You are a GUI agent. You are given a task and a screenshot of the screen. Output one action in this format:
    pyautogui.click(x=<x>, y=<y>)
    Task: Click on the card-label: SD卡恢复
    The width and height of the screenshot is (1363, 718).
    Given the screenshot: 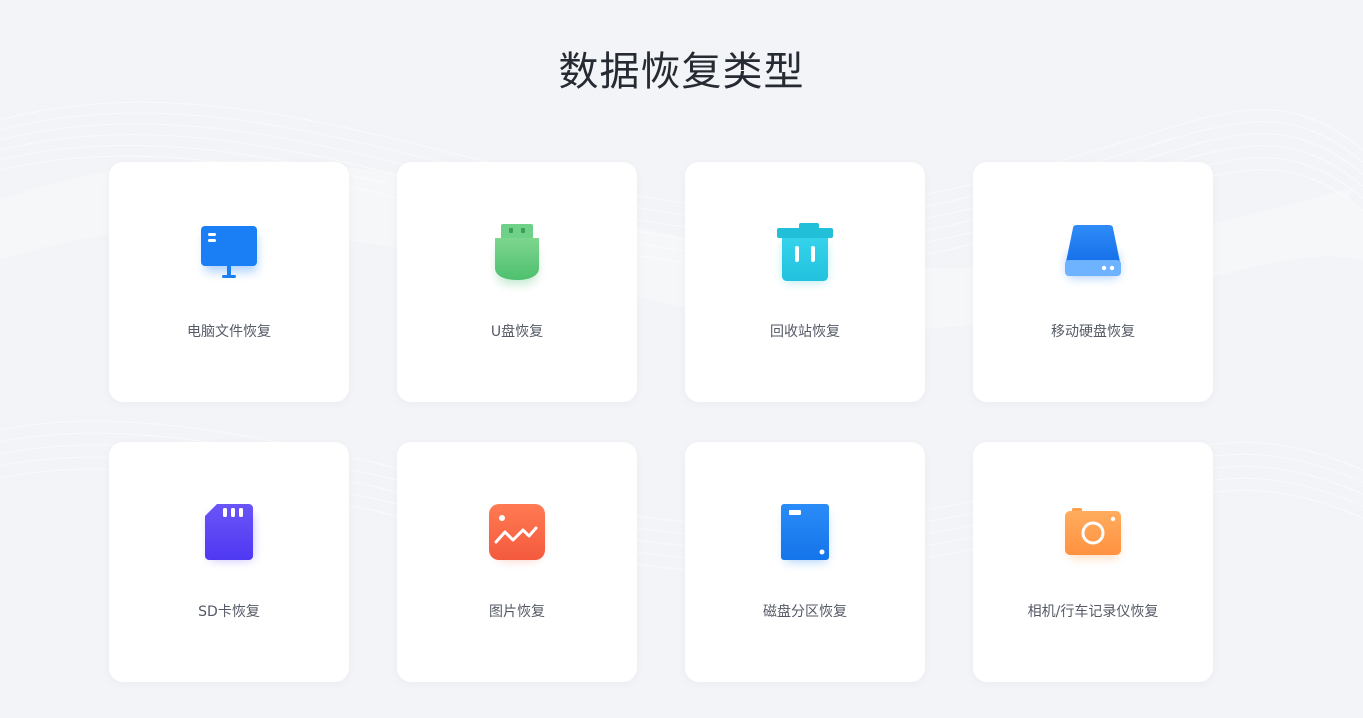 What is the action you would take?
    pyautogui.click(x=229, y=612)
    